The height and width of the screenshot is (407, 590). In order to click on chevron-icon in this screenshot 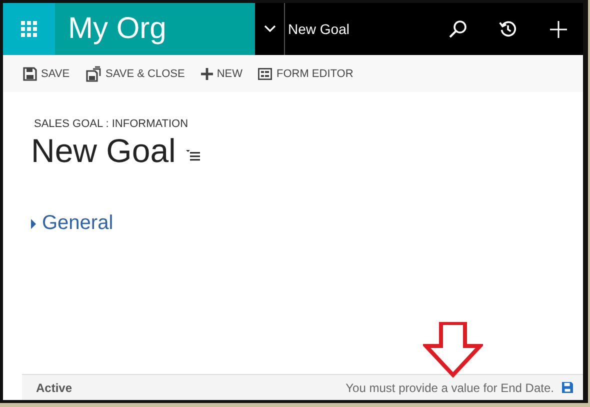, I will do `click(270, 29)`.